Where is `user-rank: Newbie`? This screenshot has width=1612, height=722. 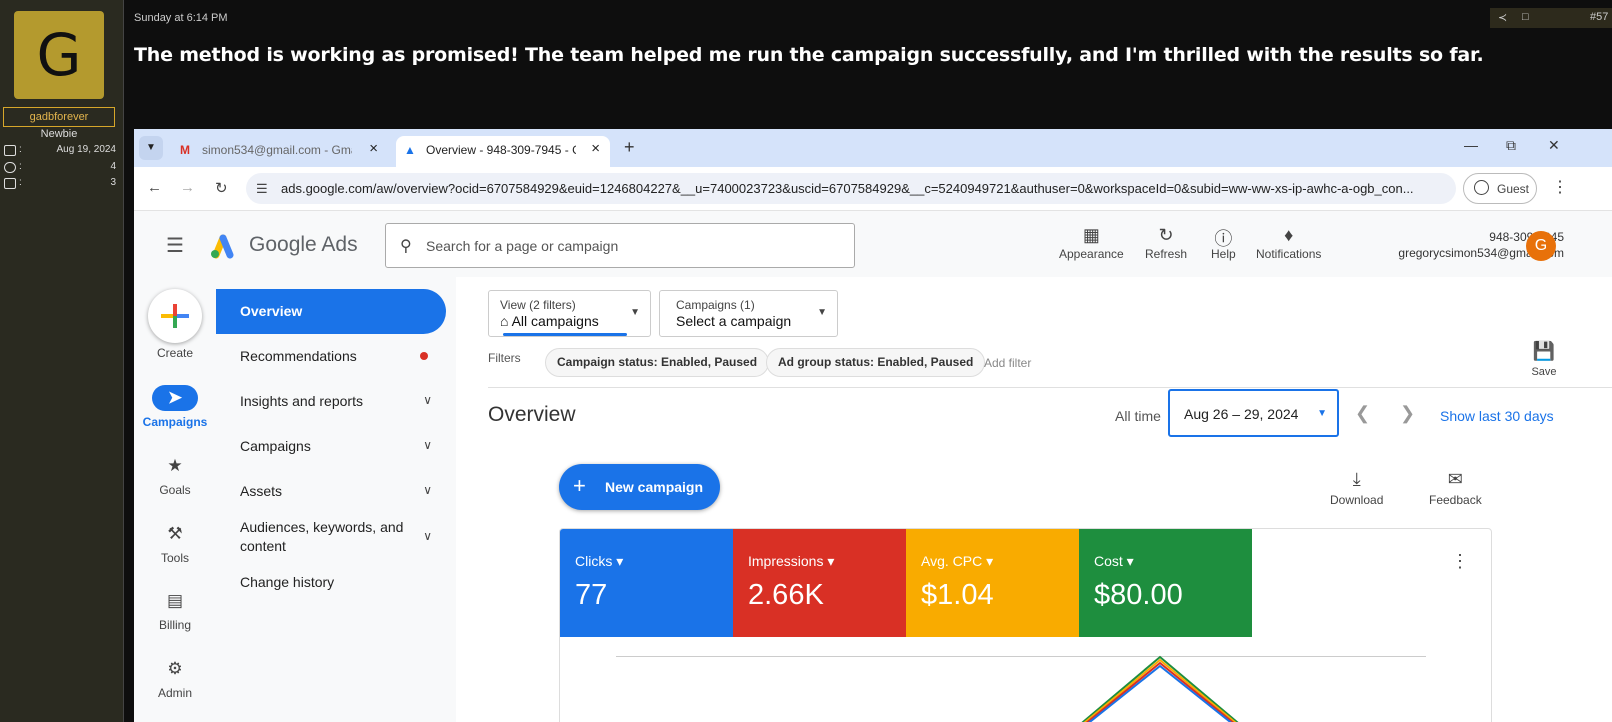
user-rank: Newbie is located at coordinates (59, 134).